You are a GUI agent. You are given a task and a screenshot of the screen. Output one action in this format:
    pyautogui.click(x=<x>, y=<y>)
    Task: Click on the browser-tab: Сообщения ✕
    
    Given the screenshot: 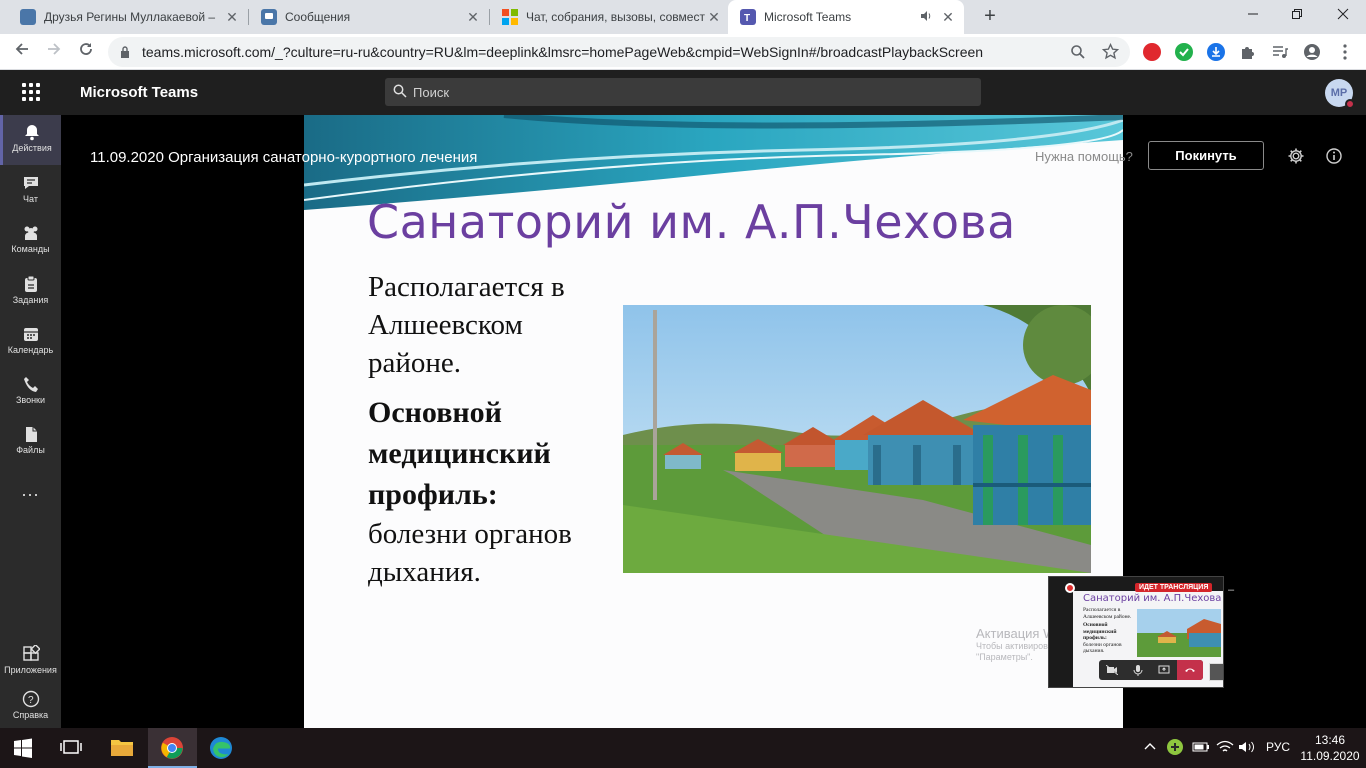 What is the action you would take?
    pyautogui.click(x=369, y=17)
    